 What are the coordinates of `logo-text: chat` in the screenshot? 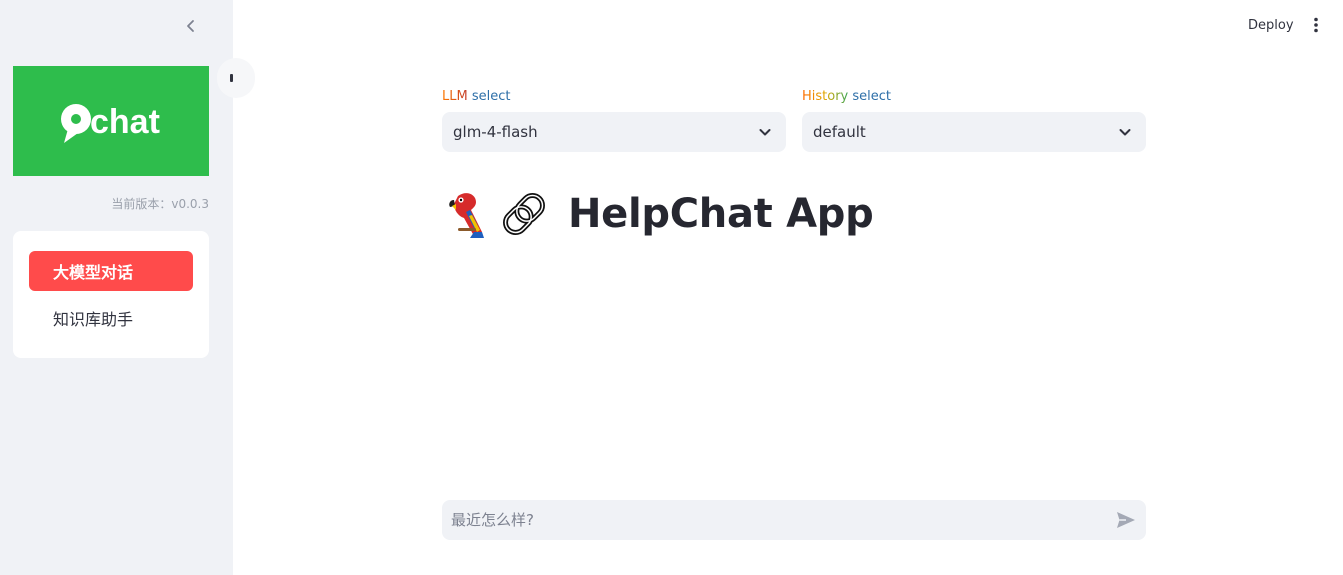 It's located at (125, 122).